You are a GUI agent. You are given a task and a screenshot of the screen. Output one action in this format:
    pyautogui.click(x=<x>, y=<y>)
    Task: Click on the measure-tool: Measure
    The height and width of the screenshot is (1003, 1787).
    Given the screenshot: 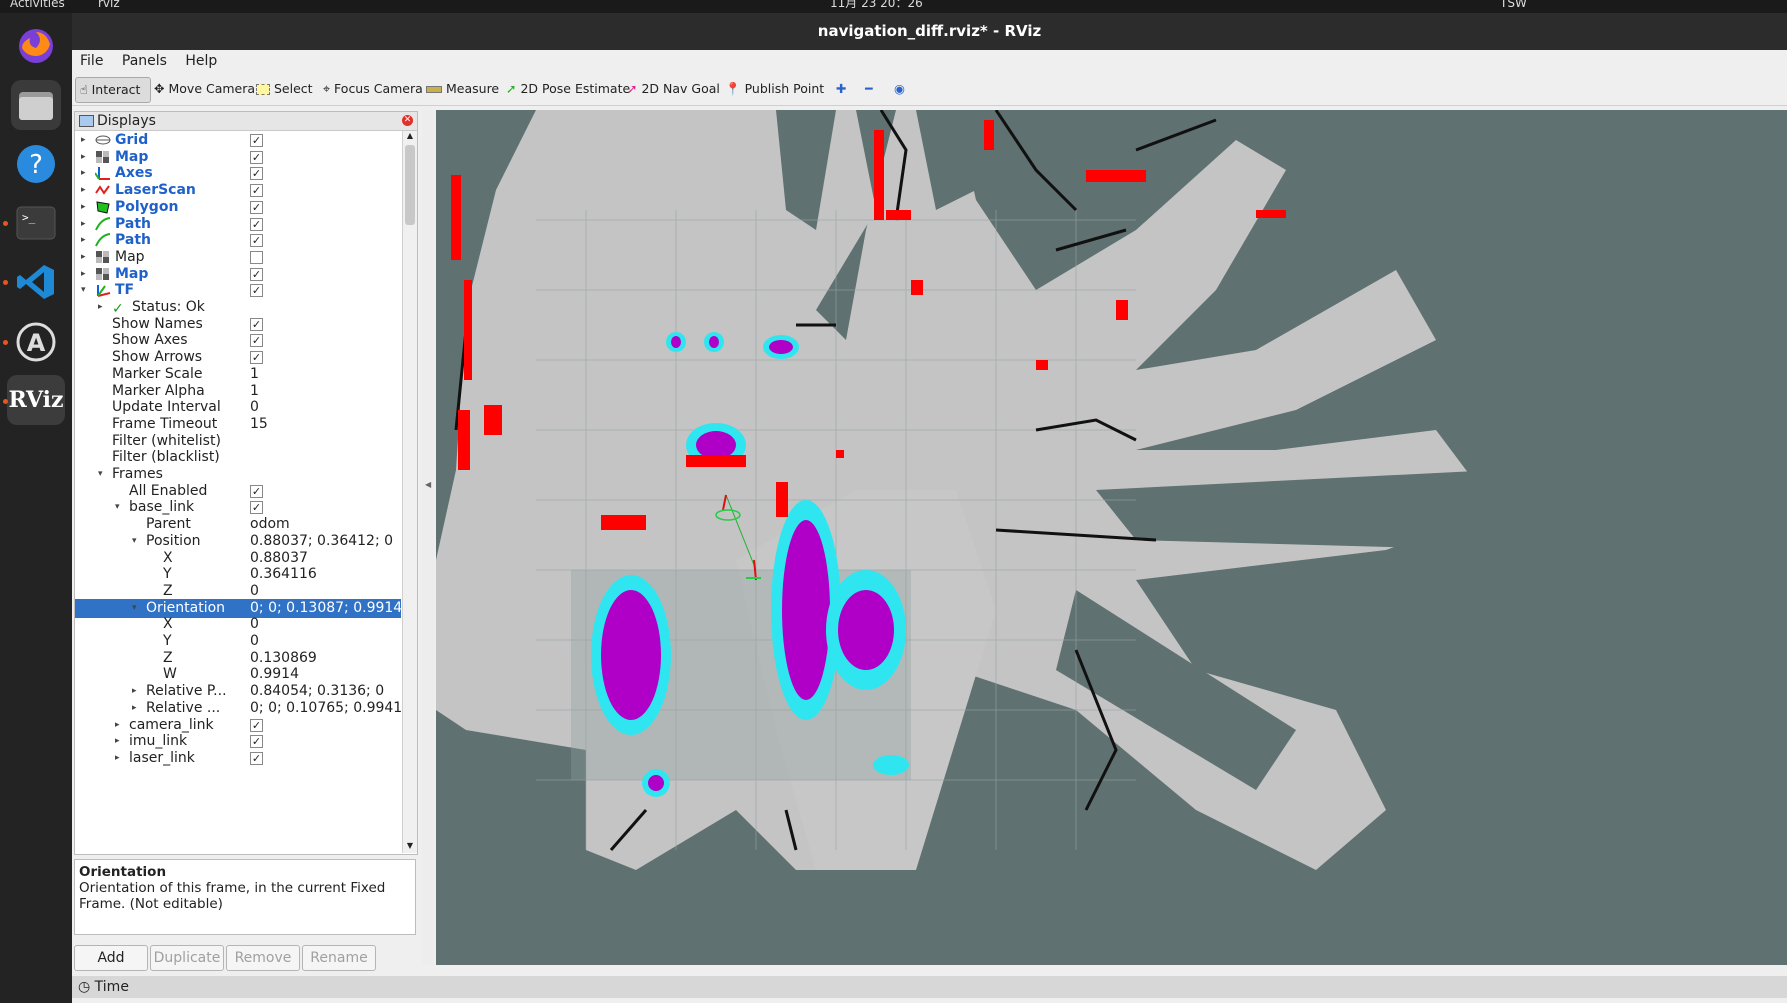 What is the action you would take?
    pyautogui.click(x=462, y=89)
    